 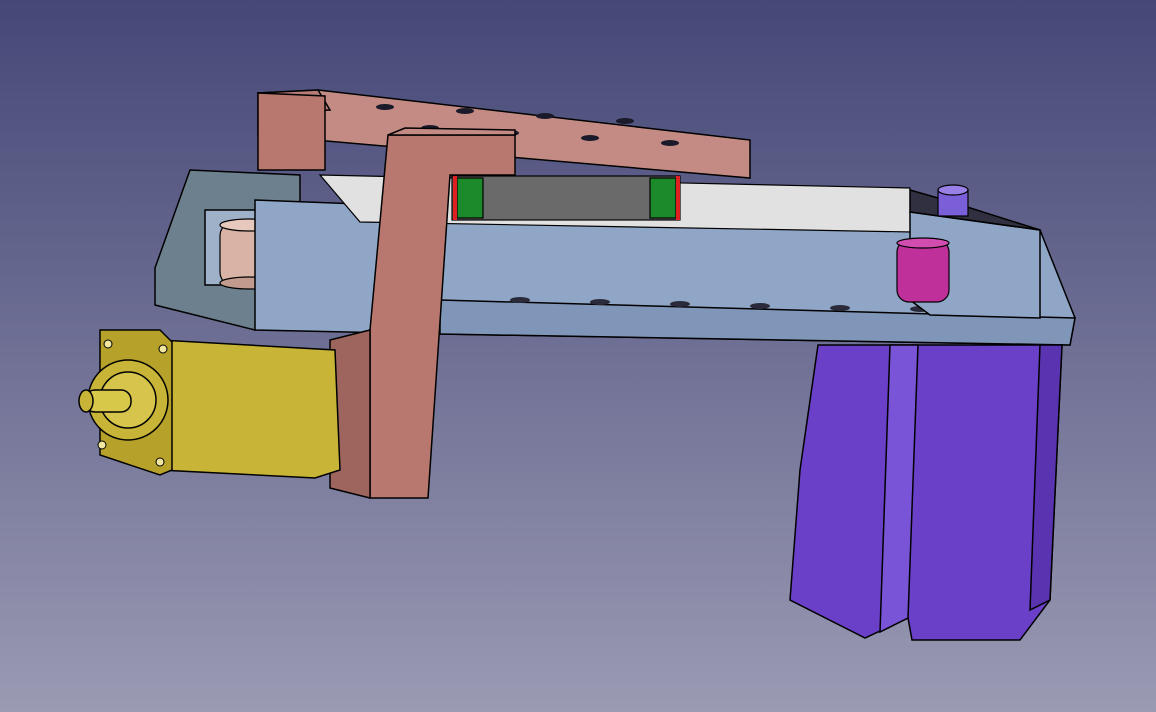 What do you see at coordinates (953, 200) in the screenshot?
I see `coupler-post` at bounding box center [953, 200].